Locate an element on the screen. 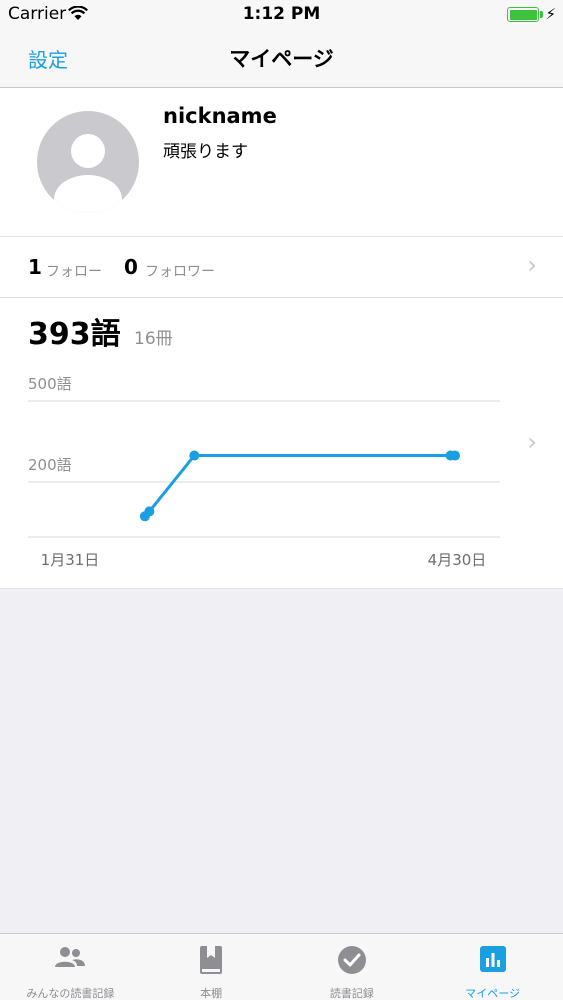  check-circle-icon is located at coordinates (352, 962).